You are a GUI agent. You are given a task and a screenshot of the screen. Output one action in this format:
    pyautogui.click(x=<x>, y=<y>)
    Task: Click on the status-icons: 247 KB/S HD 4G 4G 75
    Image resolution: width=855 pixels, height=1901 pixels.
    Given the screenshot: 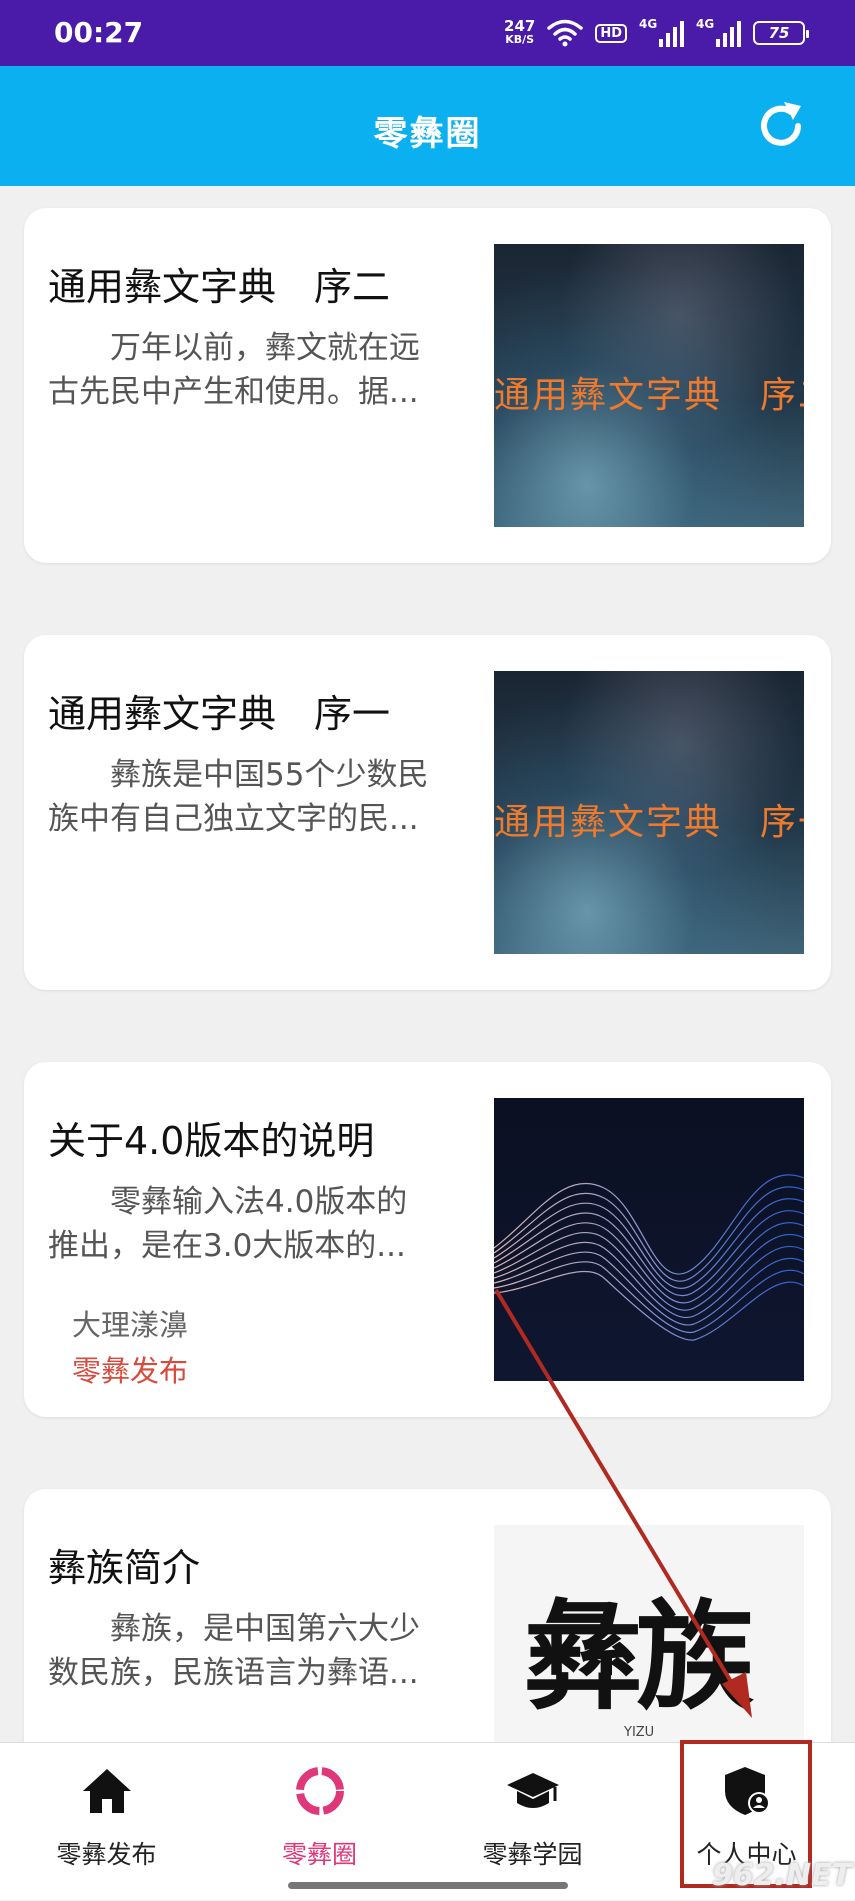 What is the action you would take?
    pyautogui.click(x=656, y=33)
    